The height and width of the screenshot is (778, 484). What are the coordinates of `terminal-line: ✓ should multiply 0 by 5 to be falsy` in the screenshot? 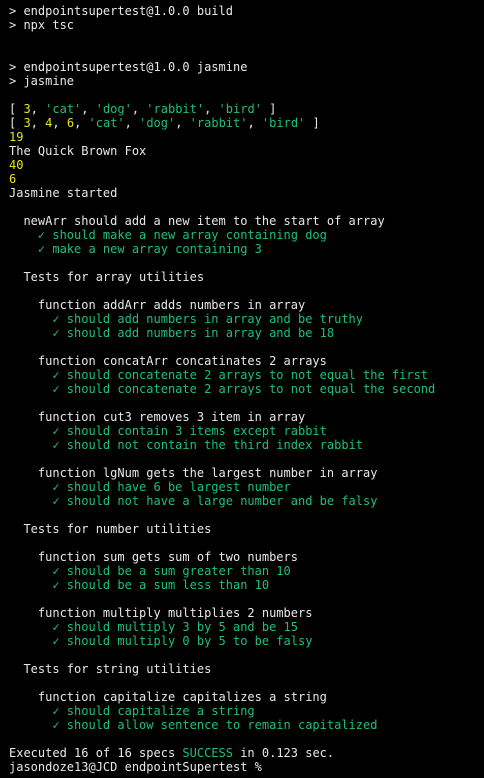 It's located at (242, 641).